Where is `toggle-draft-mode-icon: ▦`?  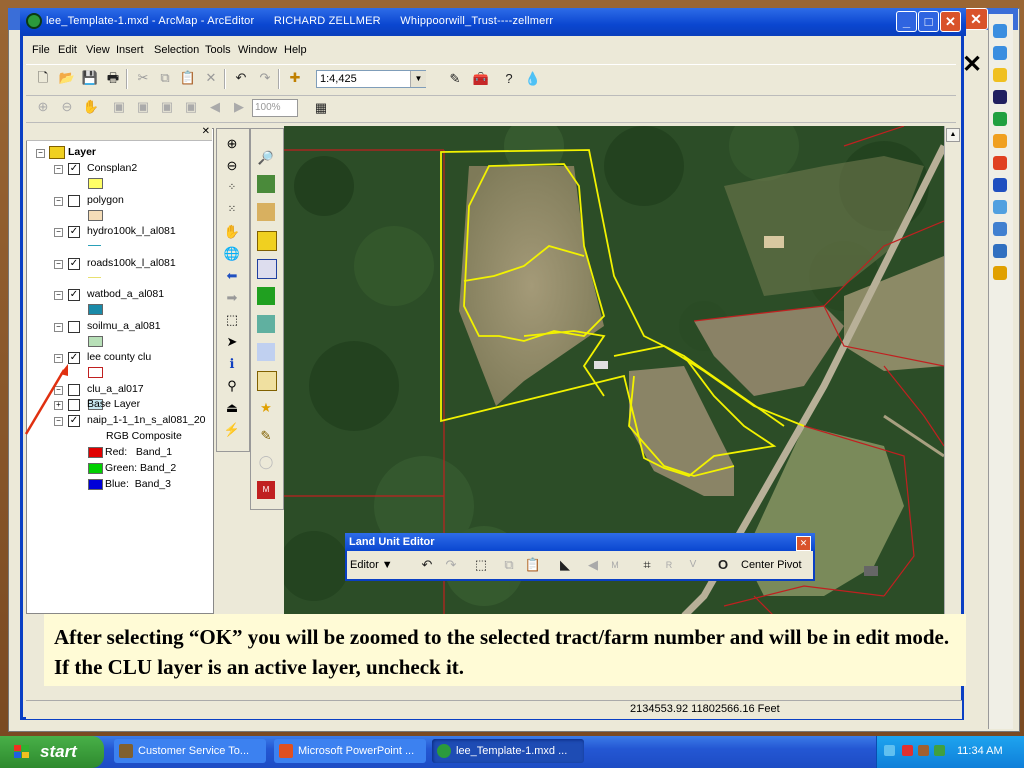 toggle-draft-mode-icon: ▦ is located at coordinates (321, 108).